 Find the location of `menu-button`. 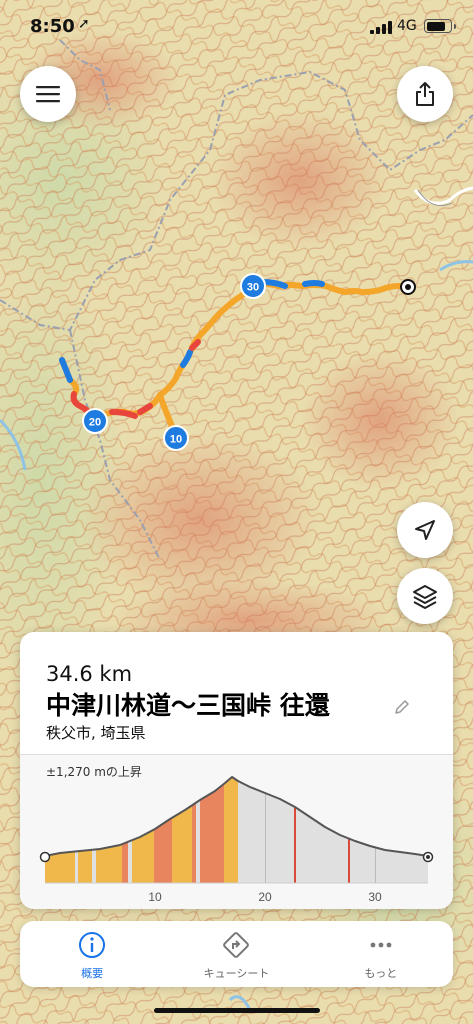

menu-button is located at coordinates (48, 94).